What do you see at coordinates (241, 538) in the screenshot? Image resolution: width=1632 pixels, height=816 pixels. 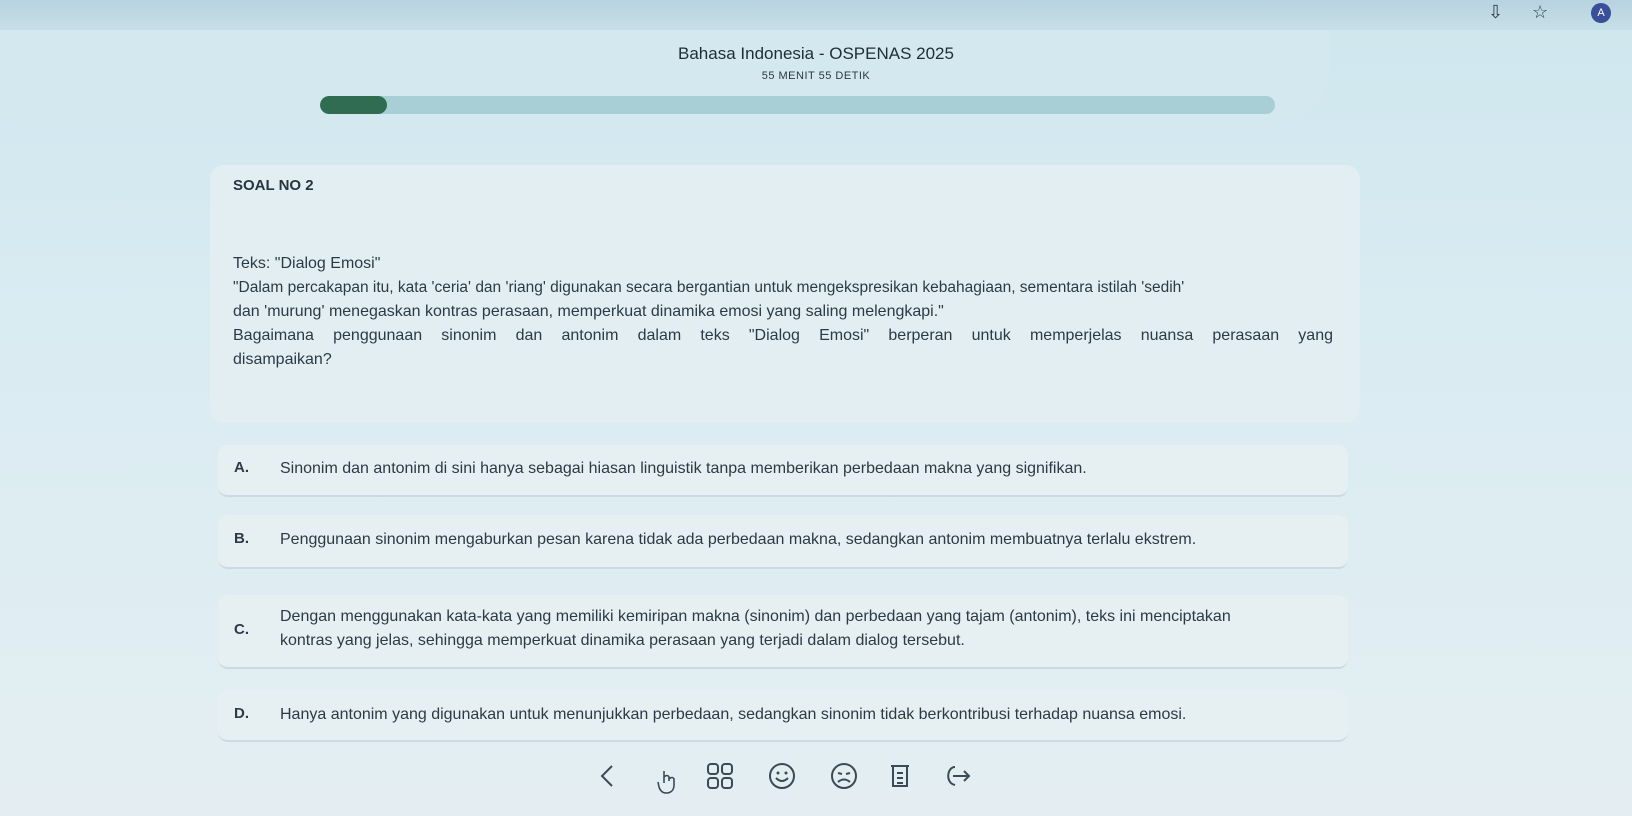 I see `option-letter: B.` at bounding box center [241, 538].